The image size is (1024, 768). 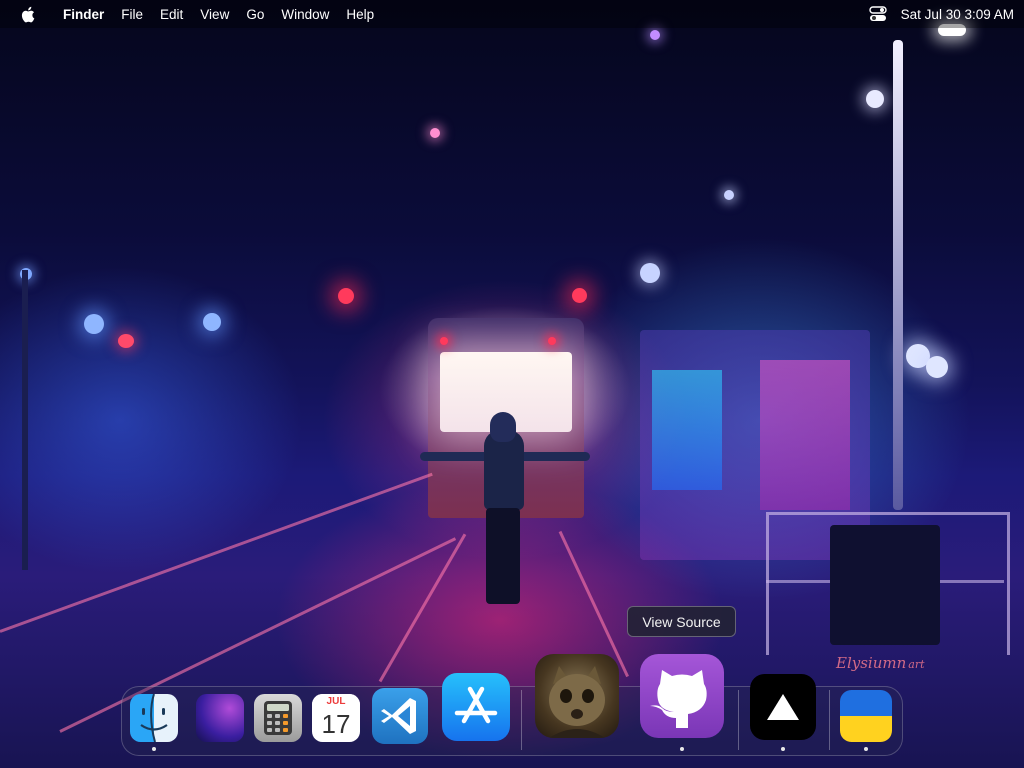 I want to click on wallpaper-app-icon, so click(x=220, y=718).